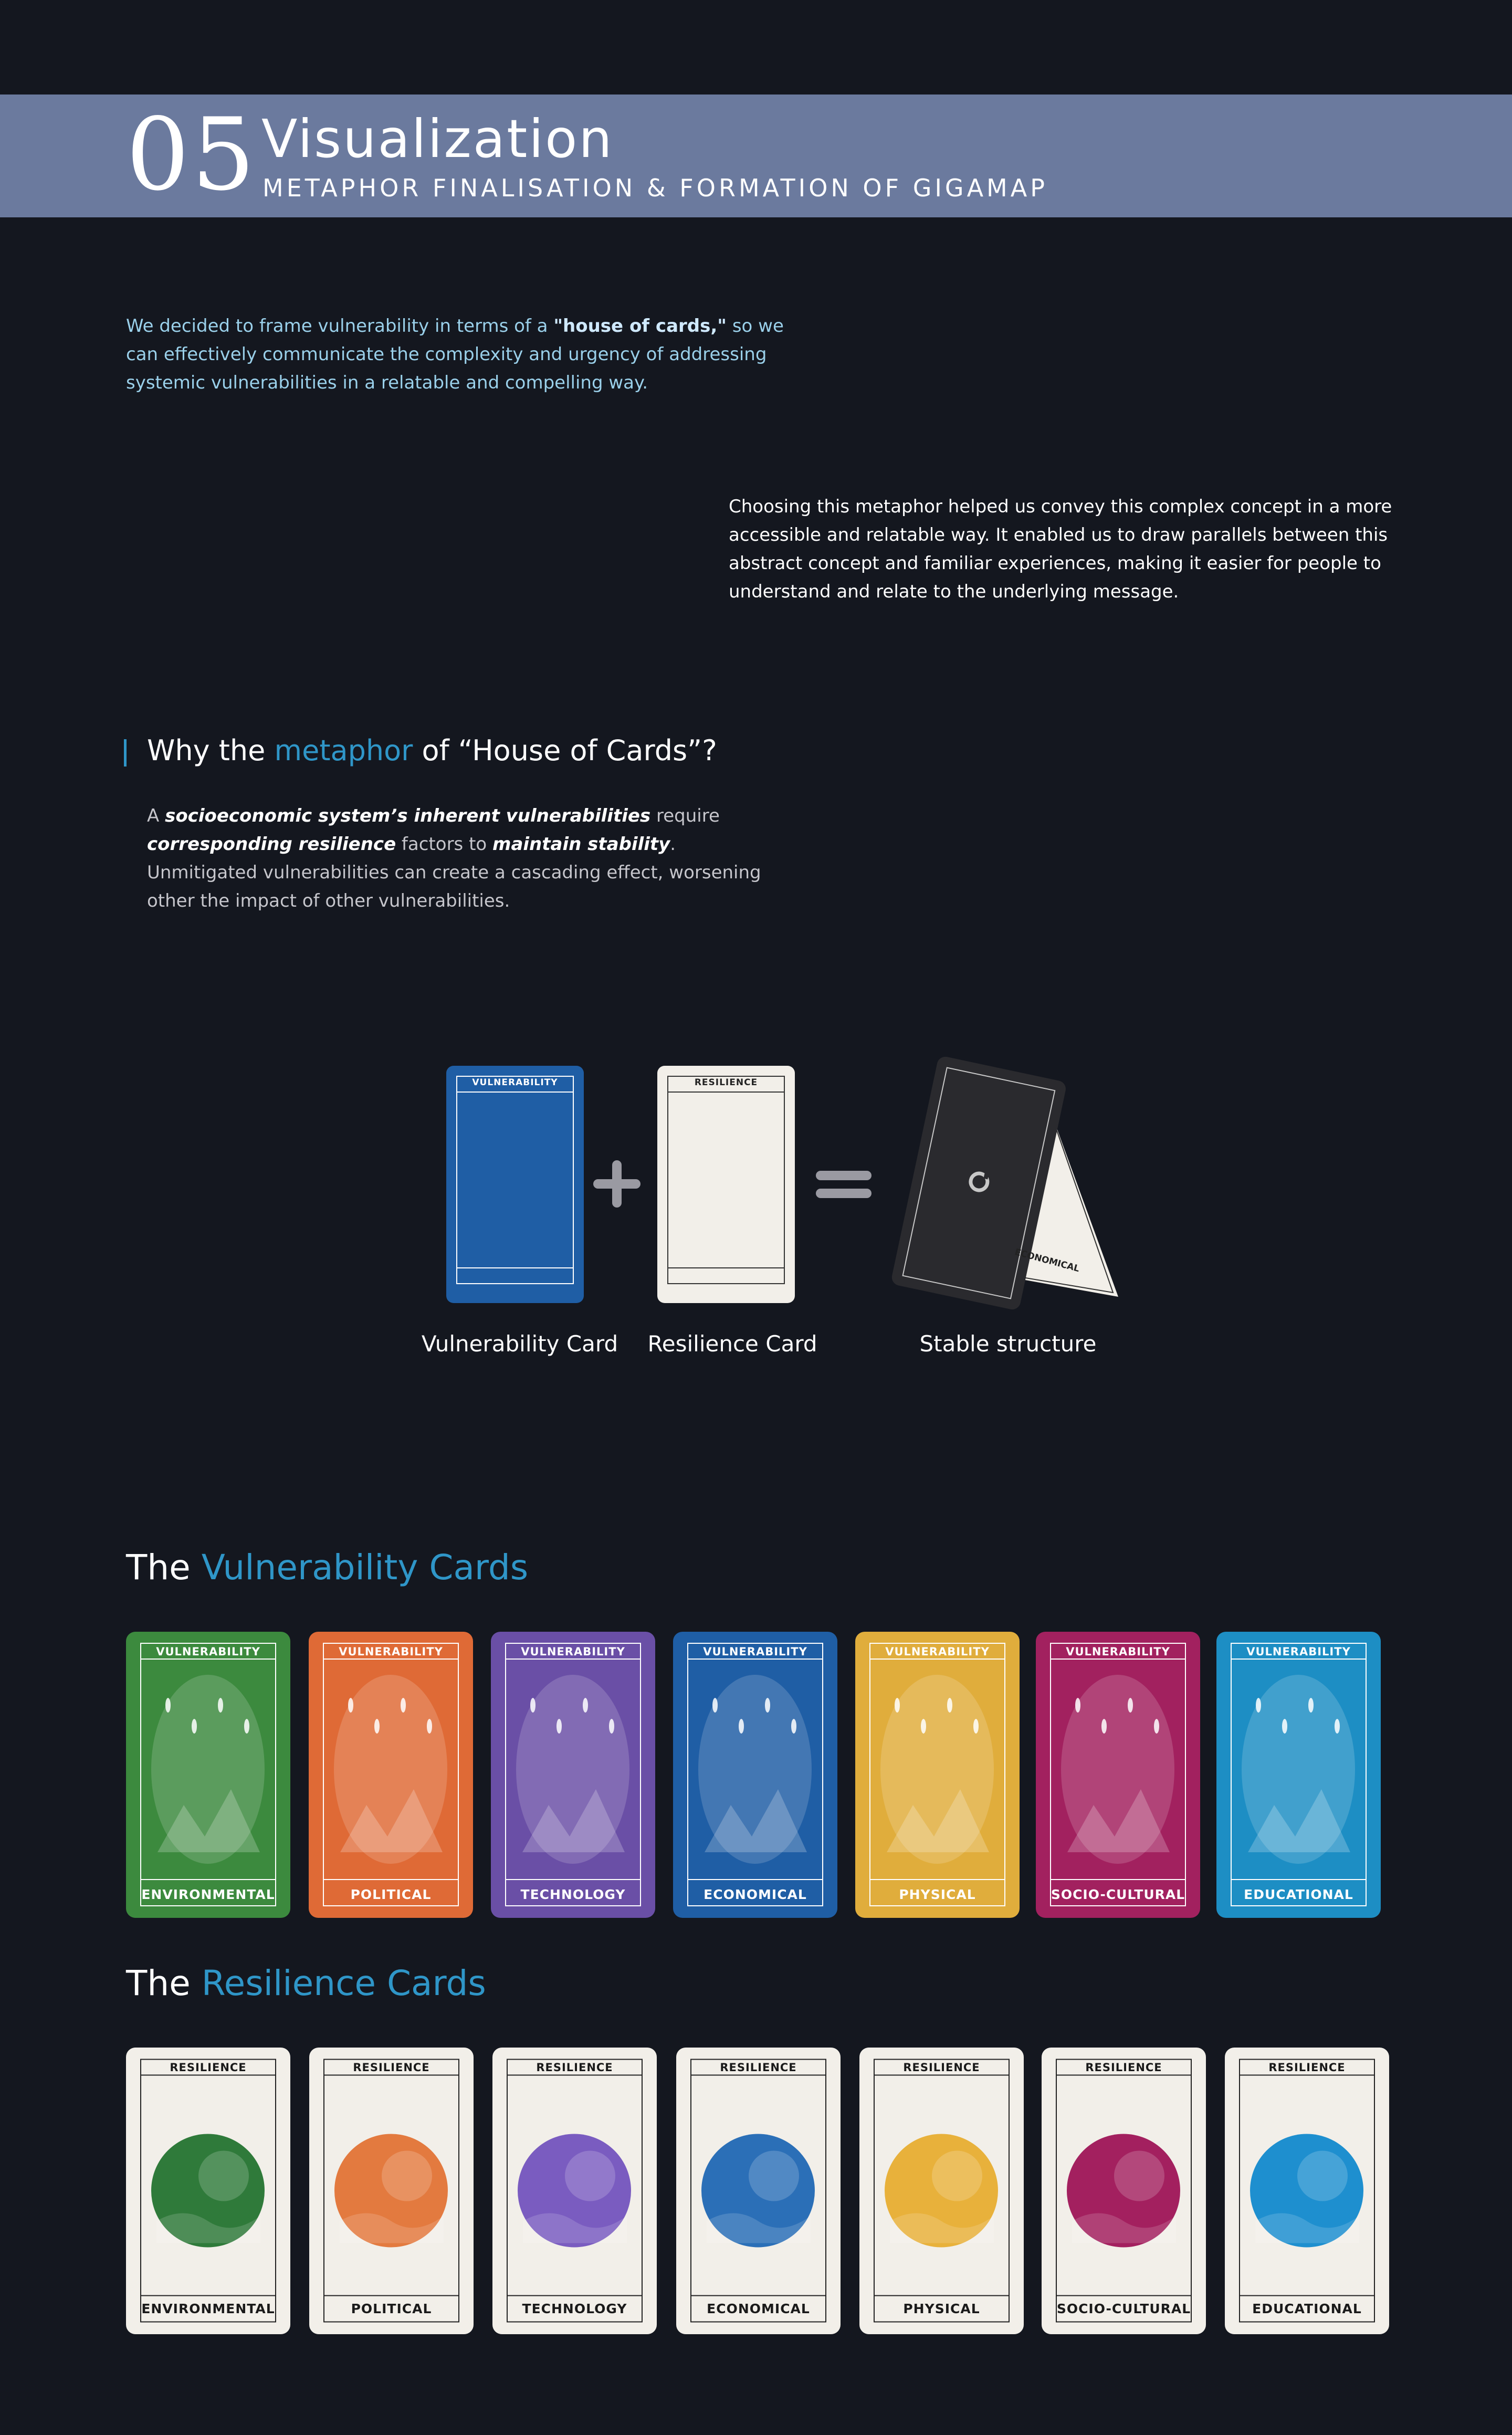 This screenshot has width=1512, height=2435. Describe the element at coordinates (515, 1082) in the screenshot. I see `vulnerability-card-top-label: VULNERABILITY` at that location.